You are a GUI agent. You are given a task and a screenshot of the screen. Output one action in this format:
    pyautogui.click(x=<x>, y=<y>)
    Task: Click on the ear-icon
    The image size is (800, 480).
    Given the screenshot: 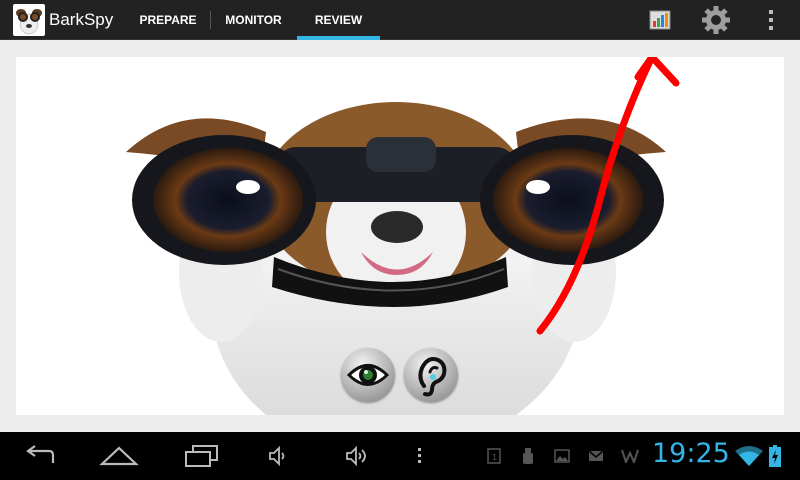 What is the action you would take?
    pyautogui.click(x=432, y=377)
    